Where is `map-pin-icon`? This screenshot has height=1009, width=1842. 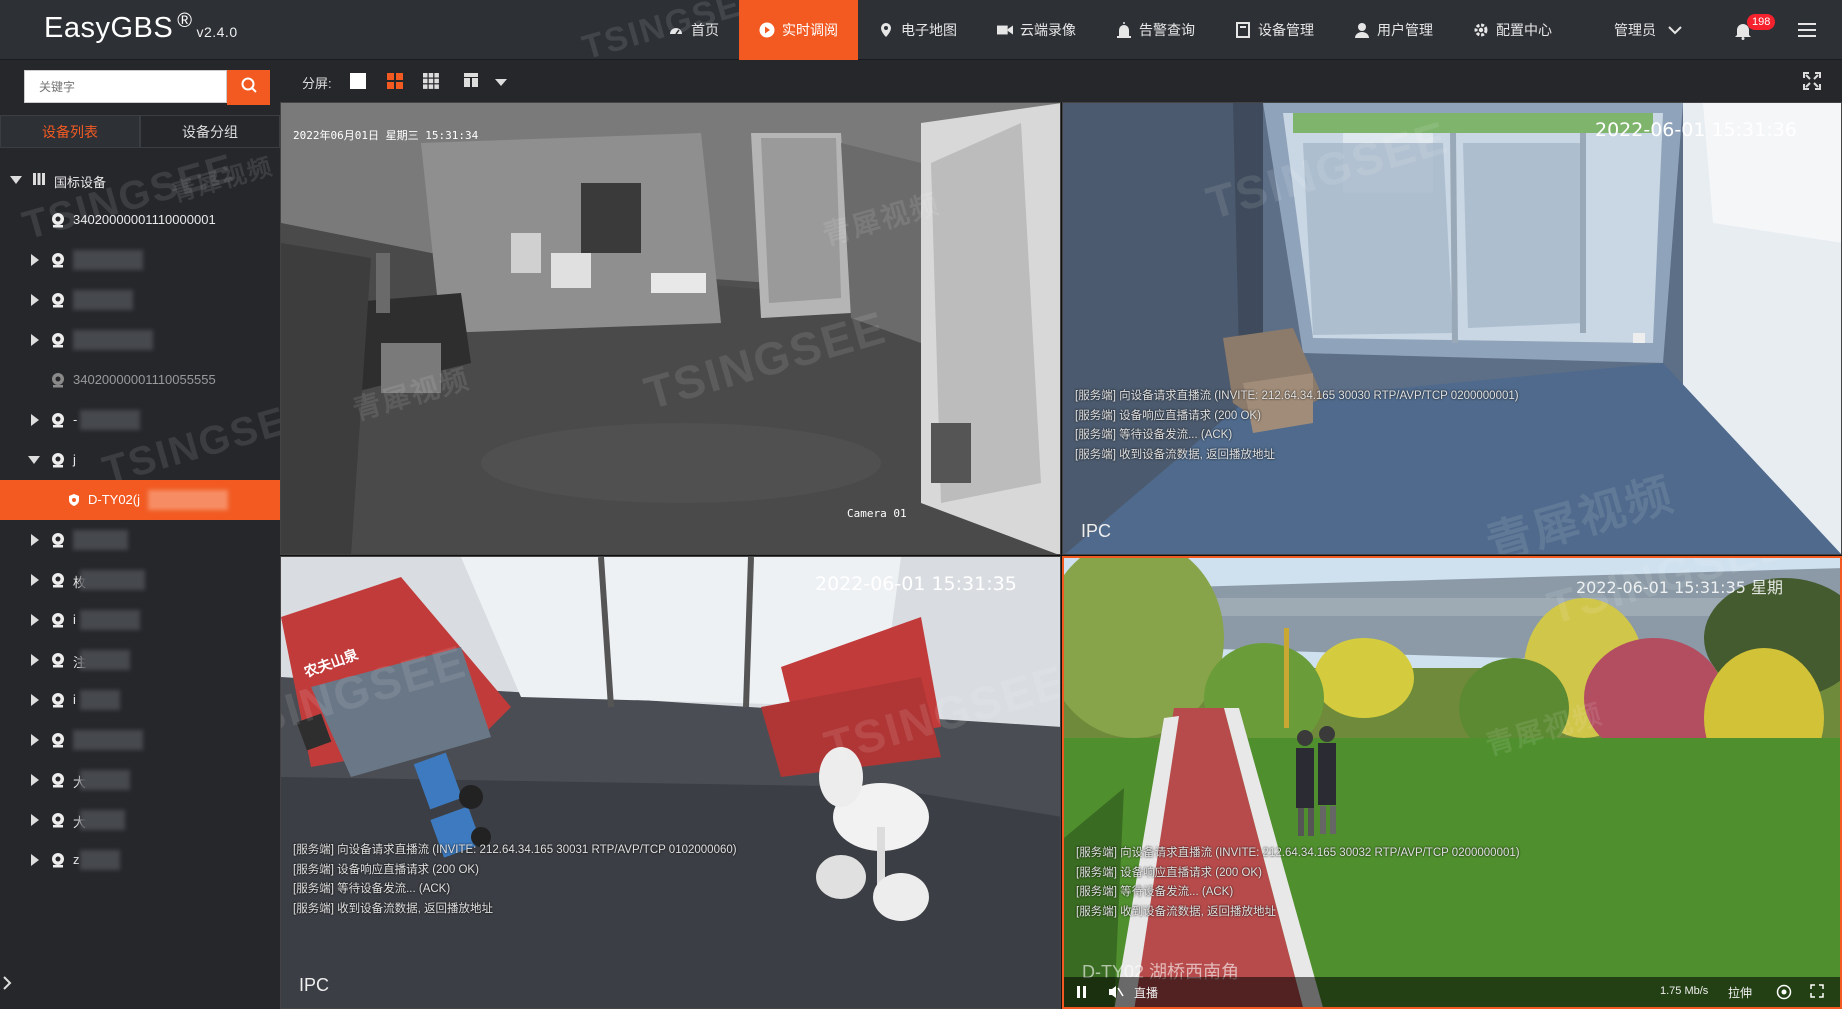
map-pin-icon is located at coordinates (886, 30).